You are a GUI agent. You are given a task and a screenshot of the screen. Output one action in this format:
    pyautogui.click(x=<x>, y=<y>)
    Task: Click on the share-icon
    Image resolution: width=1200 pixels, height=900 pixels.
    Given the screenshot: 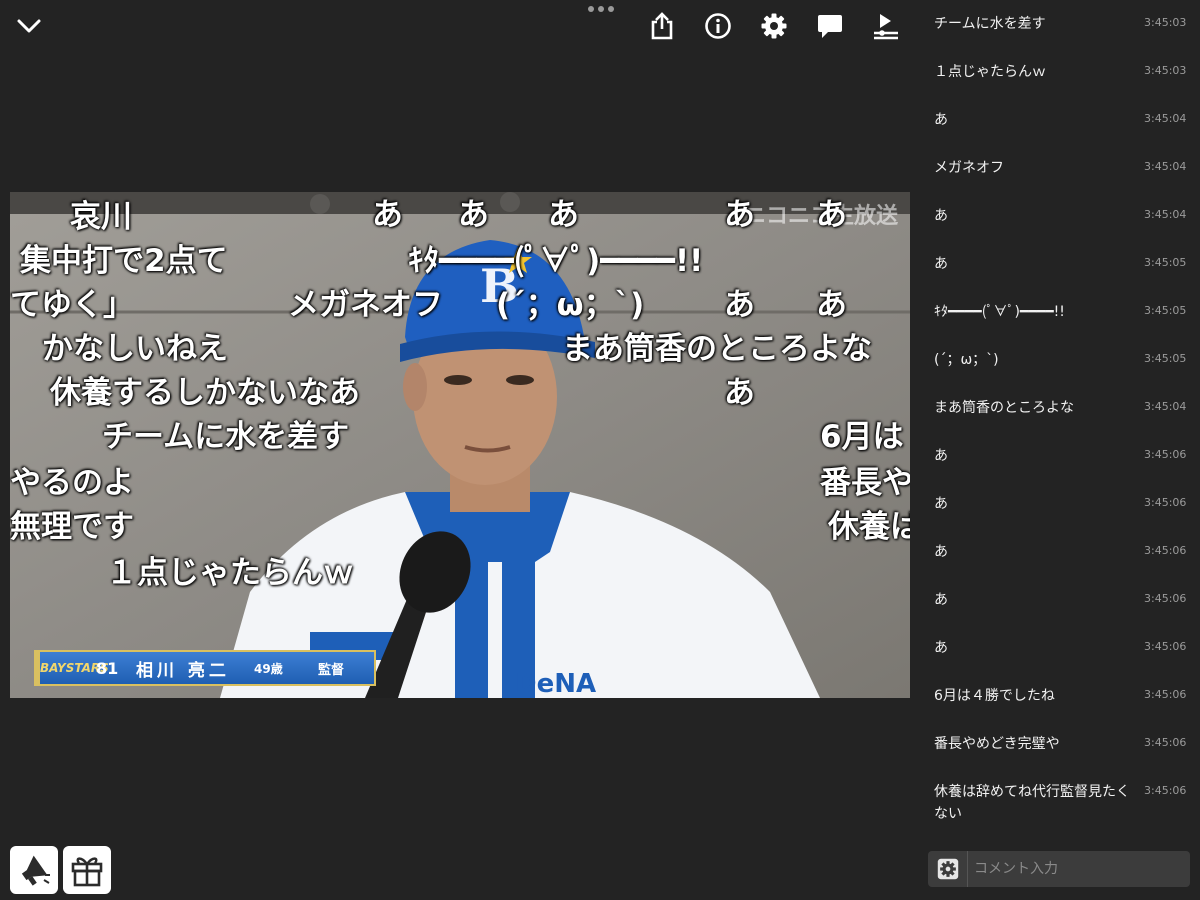 What is the action you would take?
    pyautogui.click(x=662, y=26)
    